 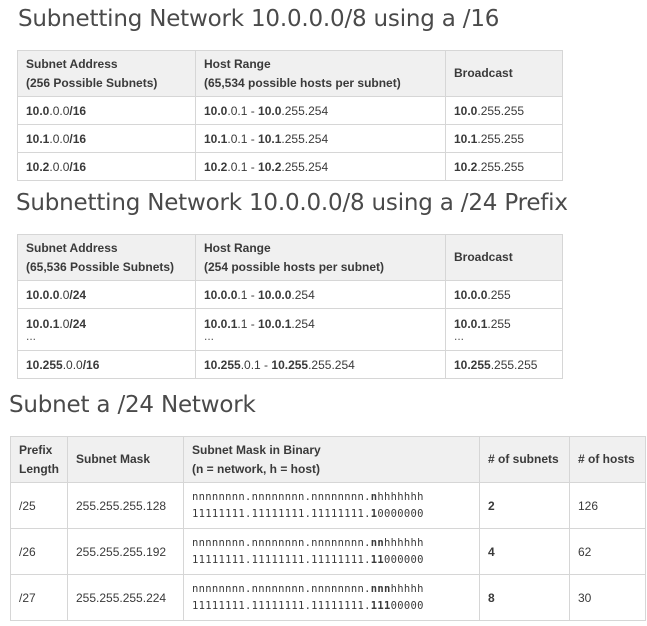 What do you see at coordinates (607, 597) in the screenshot?
I see `hosts-cell: 30` at bounding box center [607, 597].